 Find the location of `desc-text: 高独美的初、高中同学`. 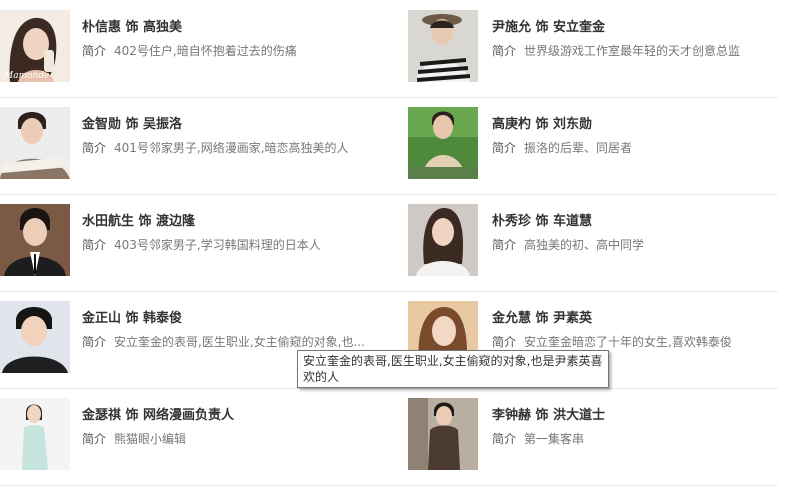

desc-text: 高独美的初、高中同学 is located at coordinates (584, 245).